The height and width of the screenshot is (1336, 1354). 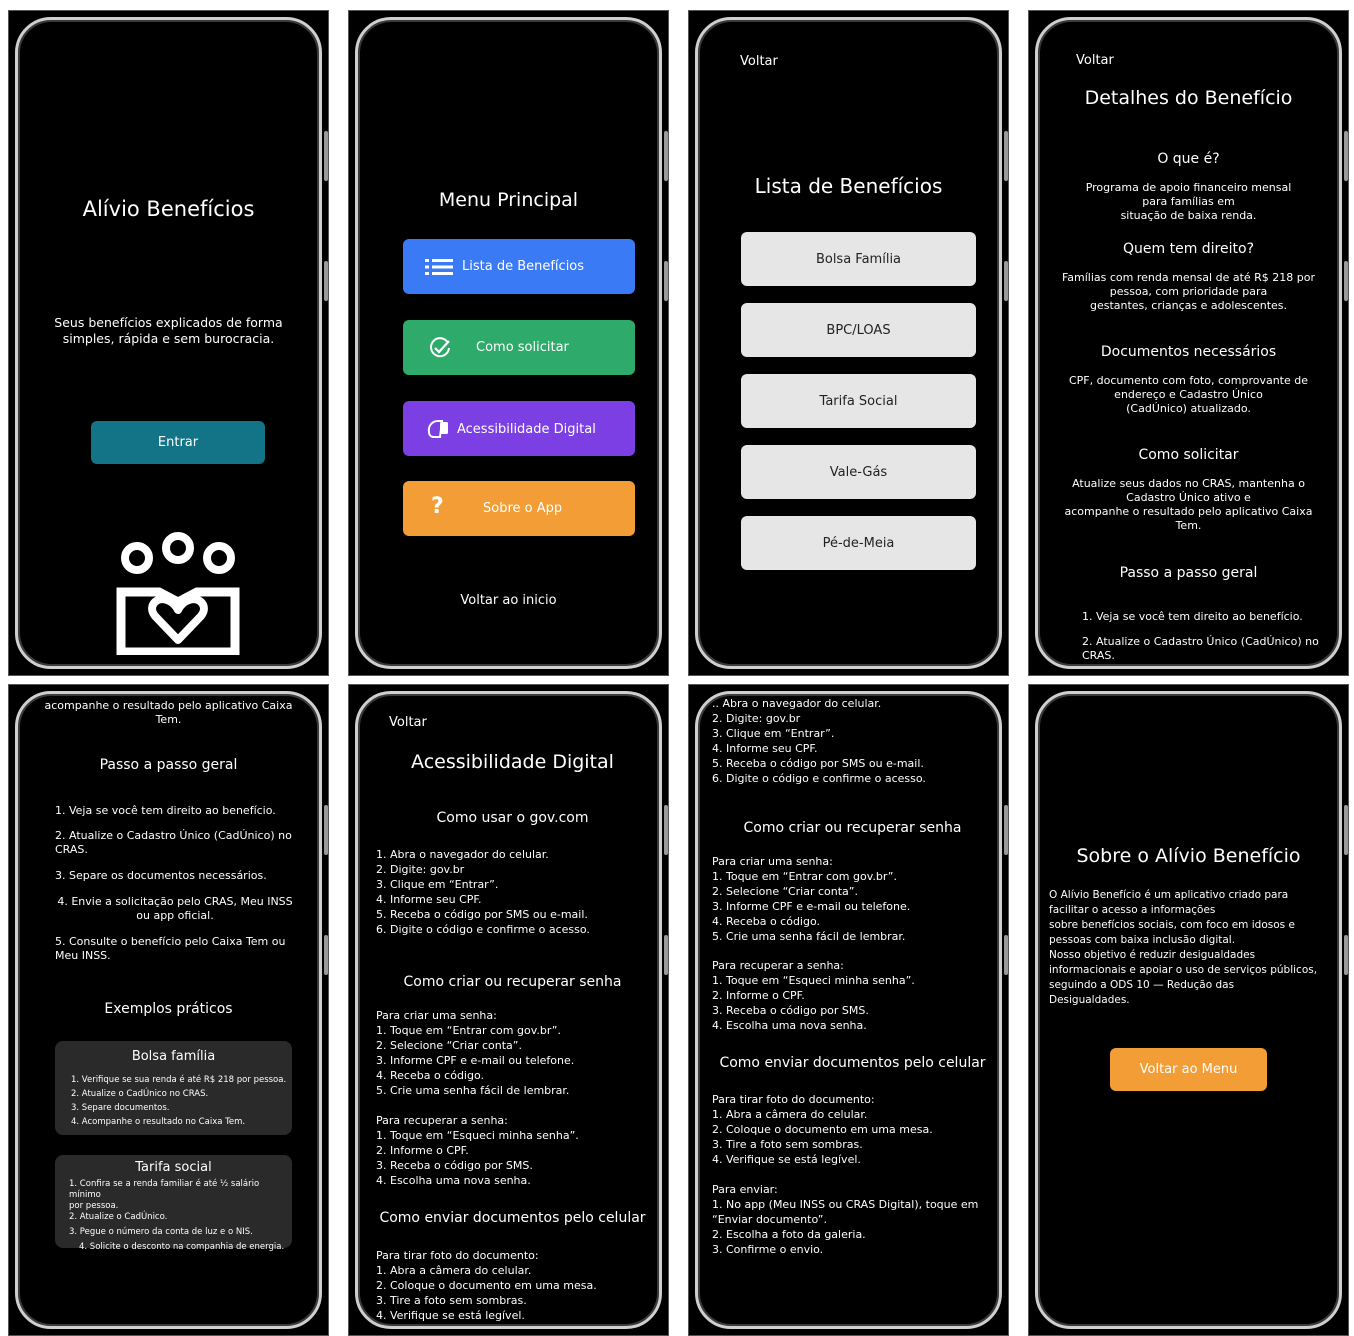 What do you see at coordinates (766, 921) in the screenshot?
I see `text-line: 4. Receba o código.` at bounding box center [766, 921].